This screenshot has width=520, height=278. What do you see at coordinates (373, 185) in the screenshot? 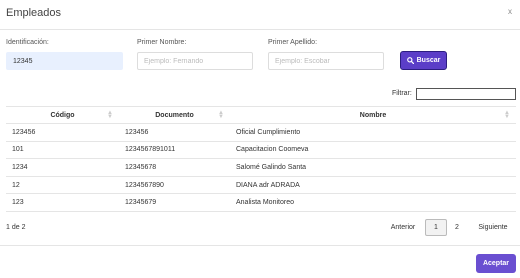
I see `cell-nombre: DIANA adr ADRADA` at bounding box center [373, 185].